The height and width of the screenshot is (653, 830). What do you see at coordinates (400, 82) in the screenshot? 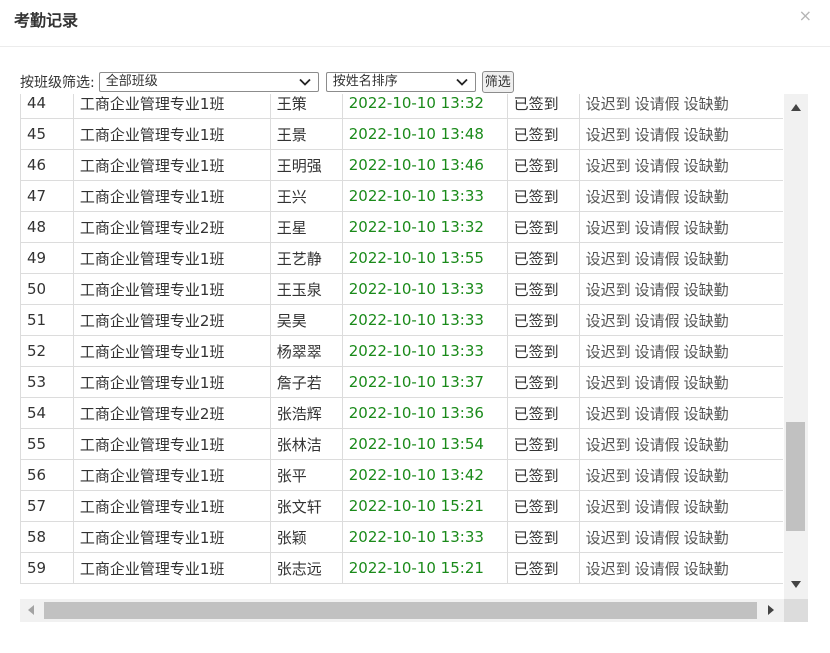
I see `sort-select: 按姓名排序` at bounding box center [400, 82].